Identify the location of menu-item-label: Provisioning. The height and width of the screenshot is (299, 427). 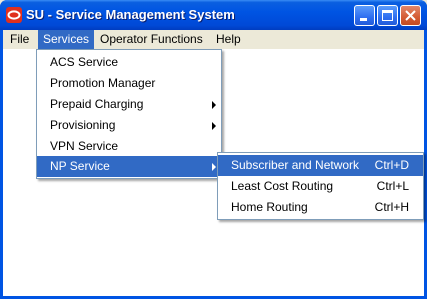
(83, 125).